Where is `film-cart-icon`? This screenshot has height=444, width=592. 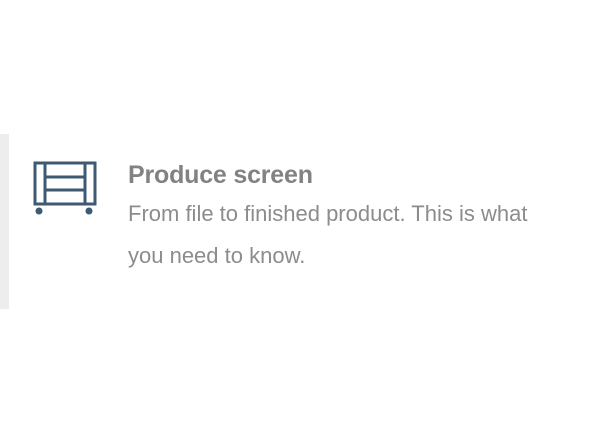 film-cart-icon is located at coordinates (65, 188).